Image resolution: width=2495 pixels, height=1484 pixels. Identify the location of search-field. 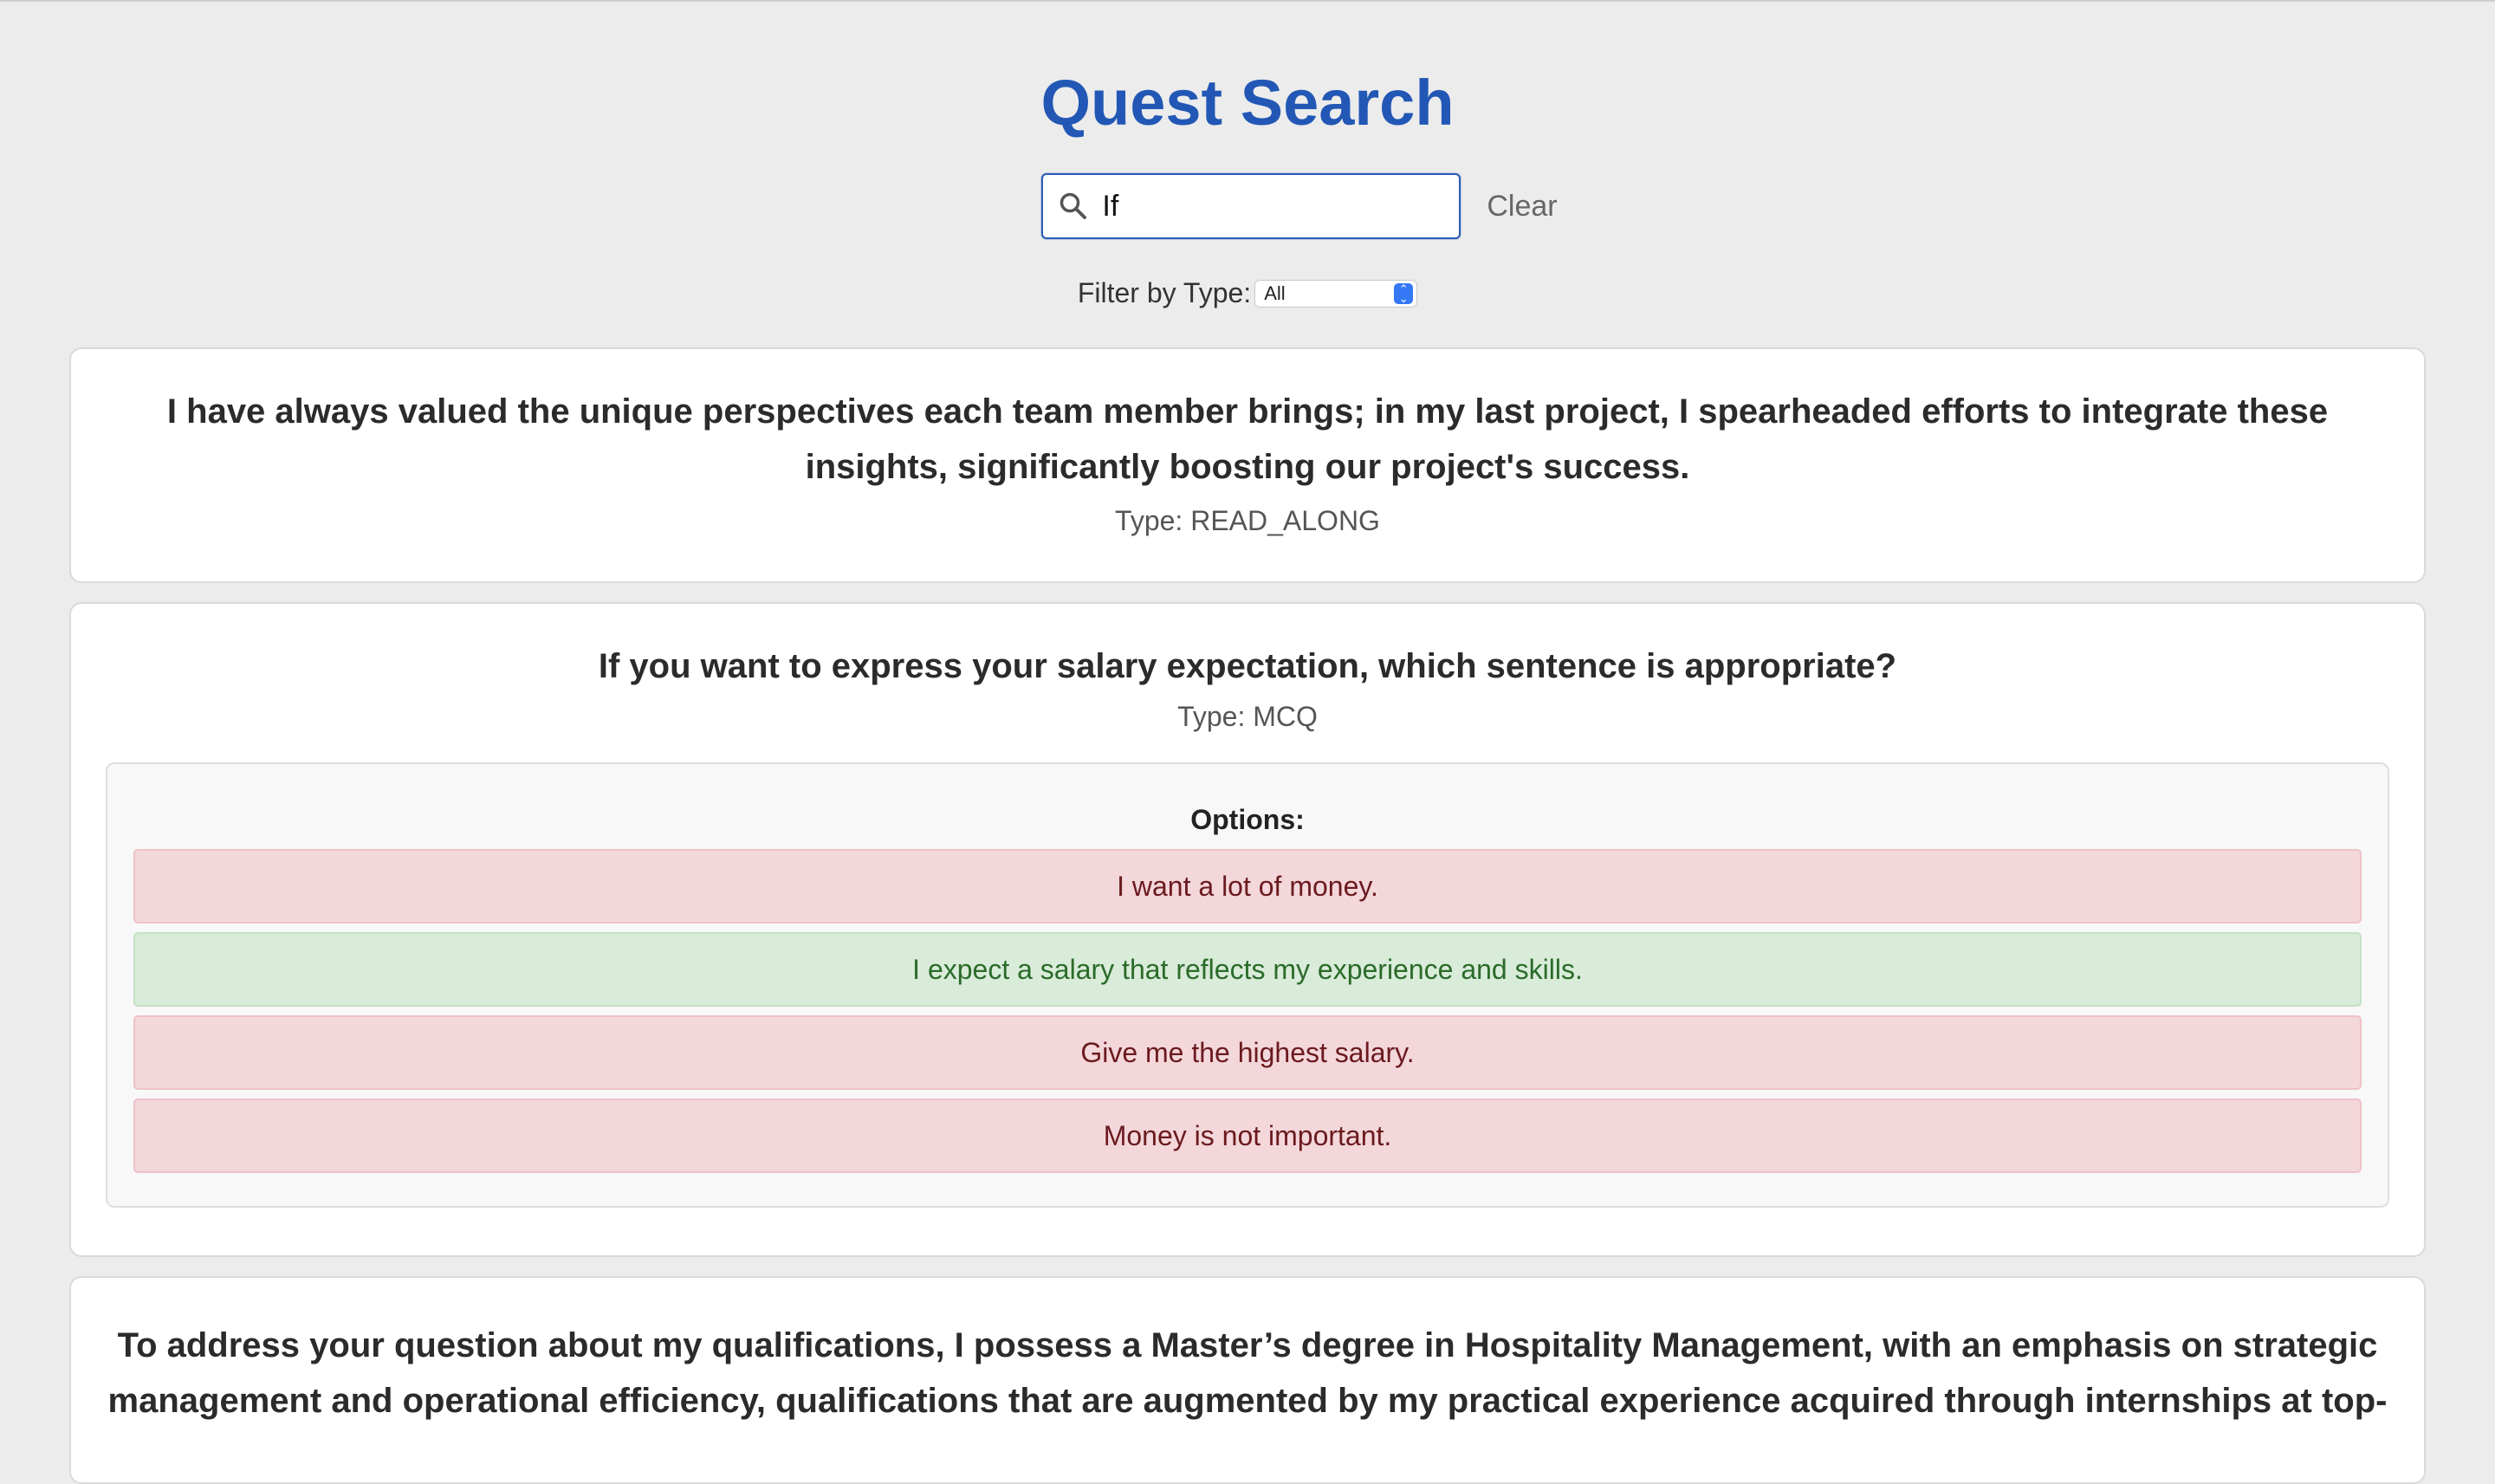
(1251, 206).